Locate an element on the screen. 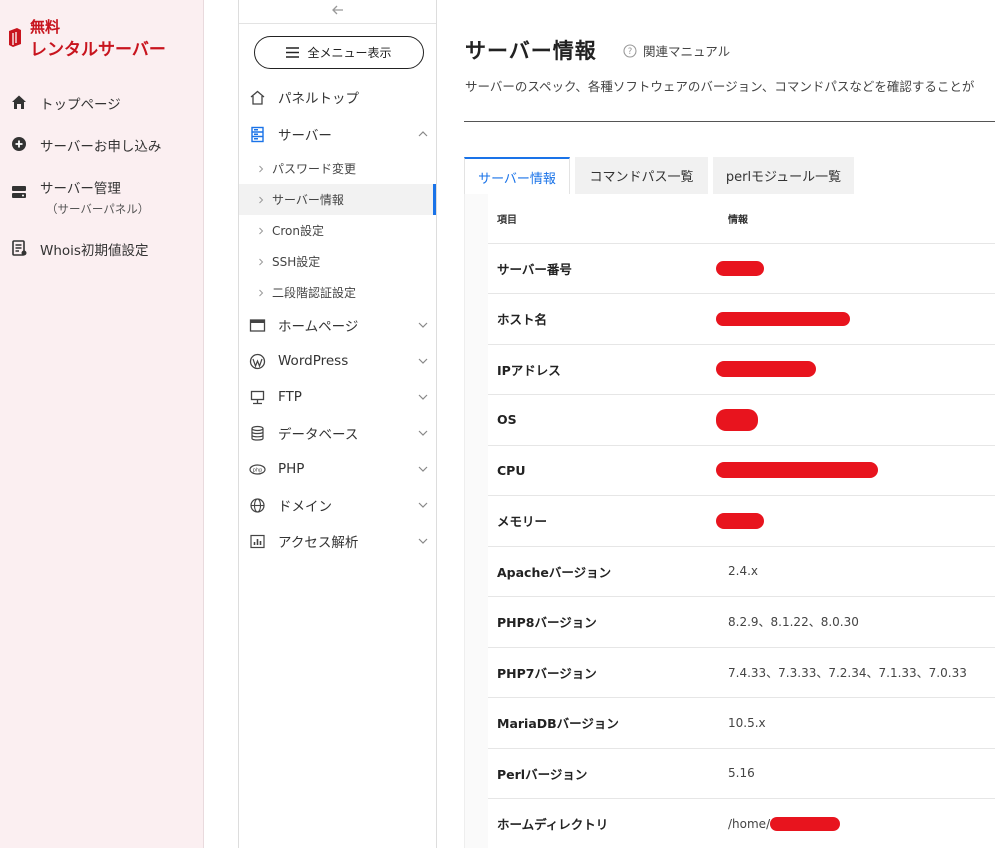 This screenshot has height=848, width=995. row-label: MariaDBバージョン is located at coordinates (603, 723).